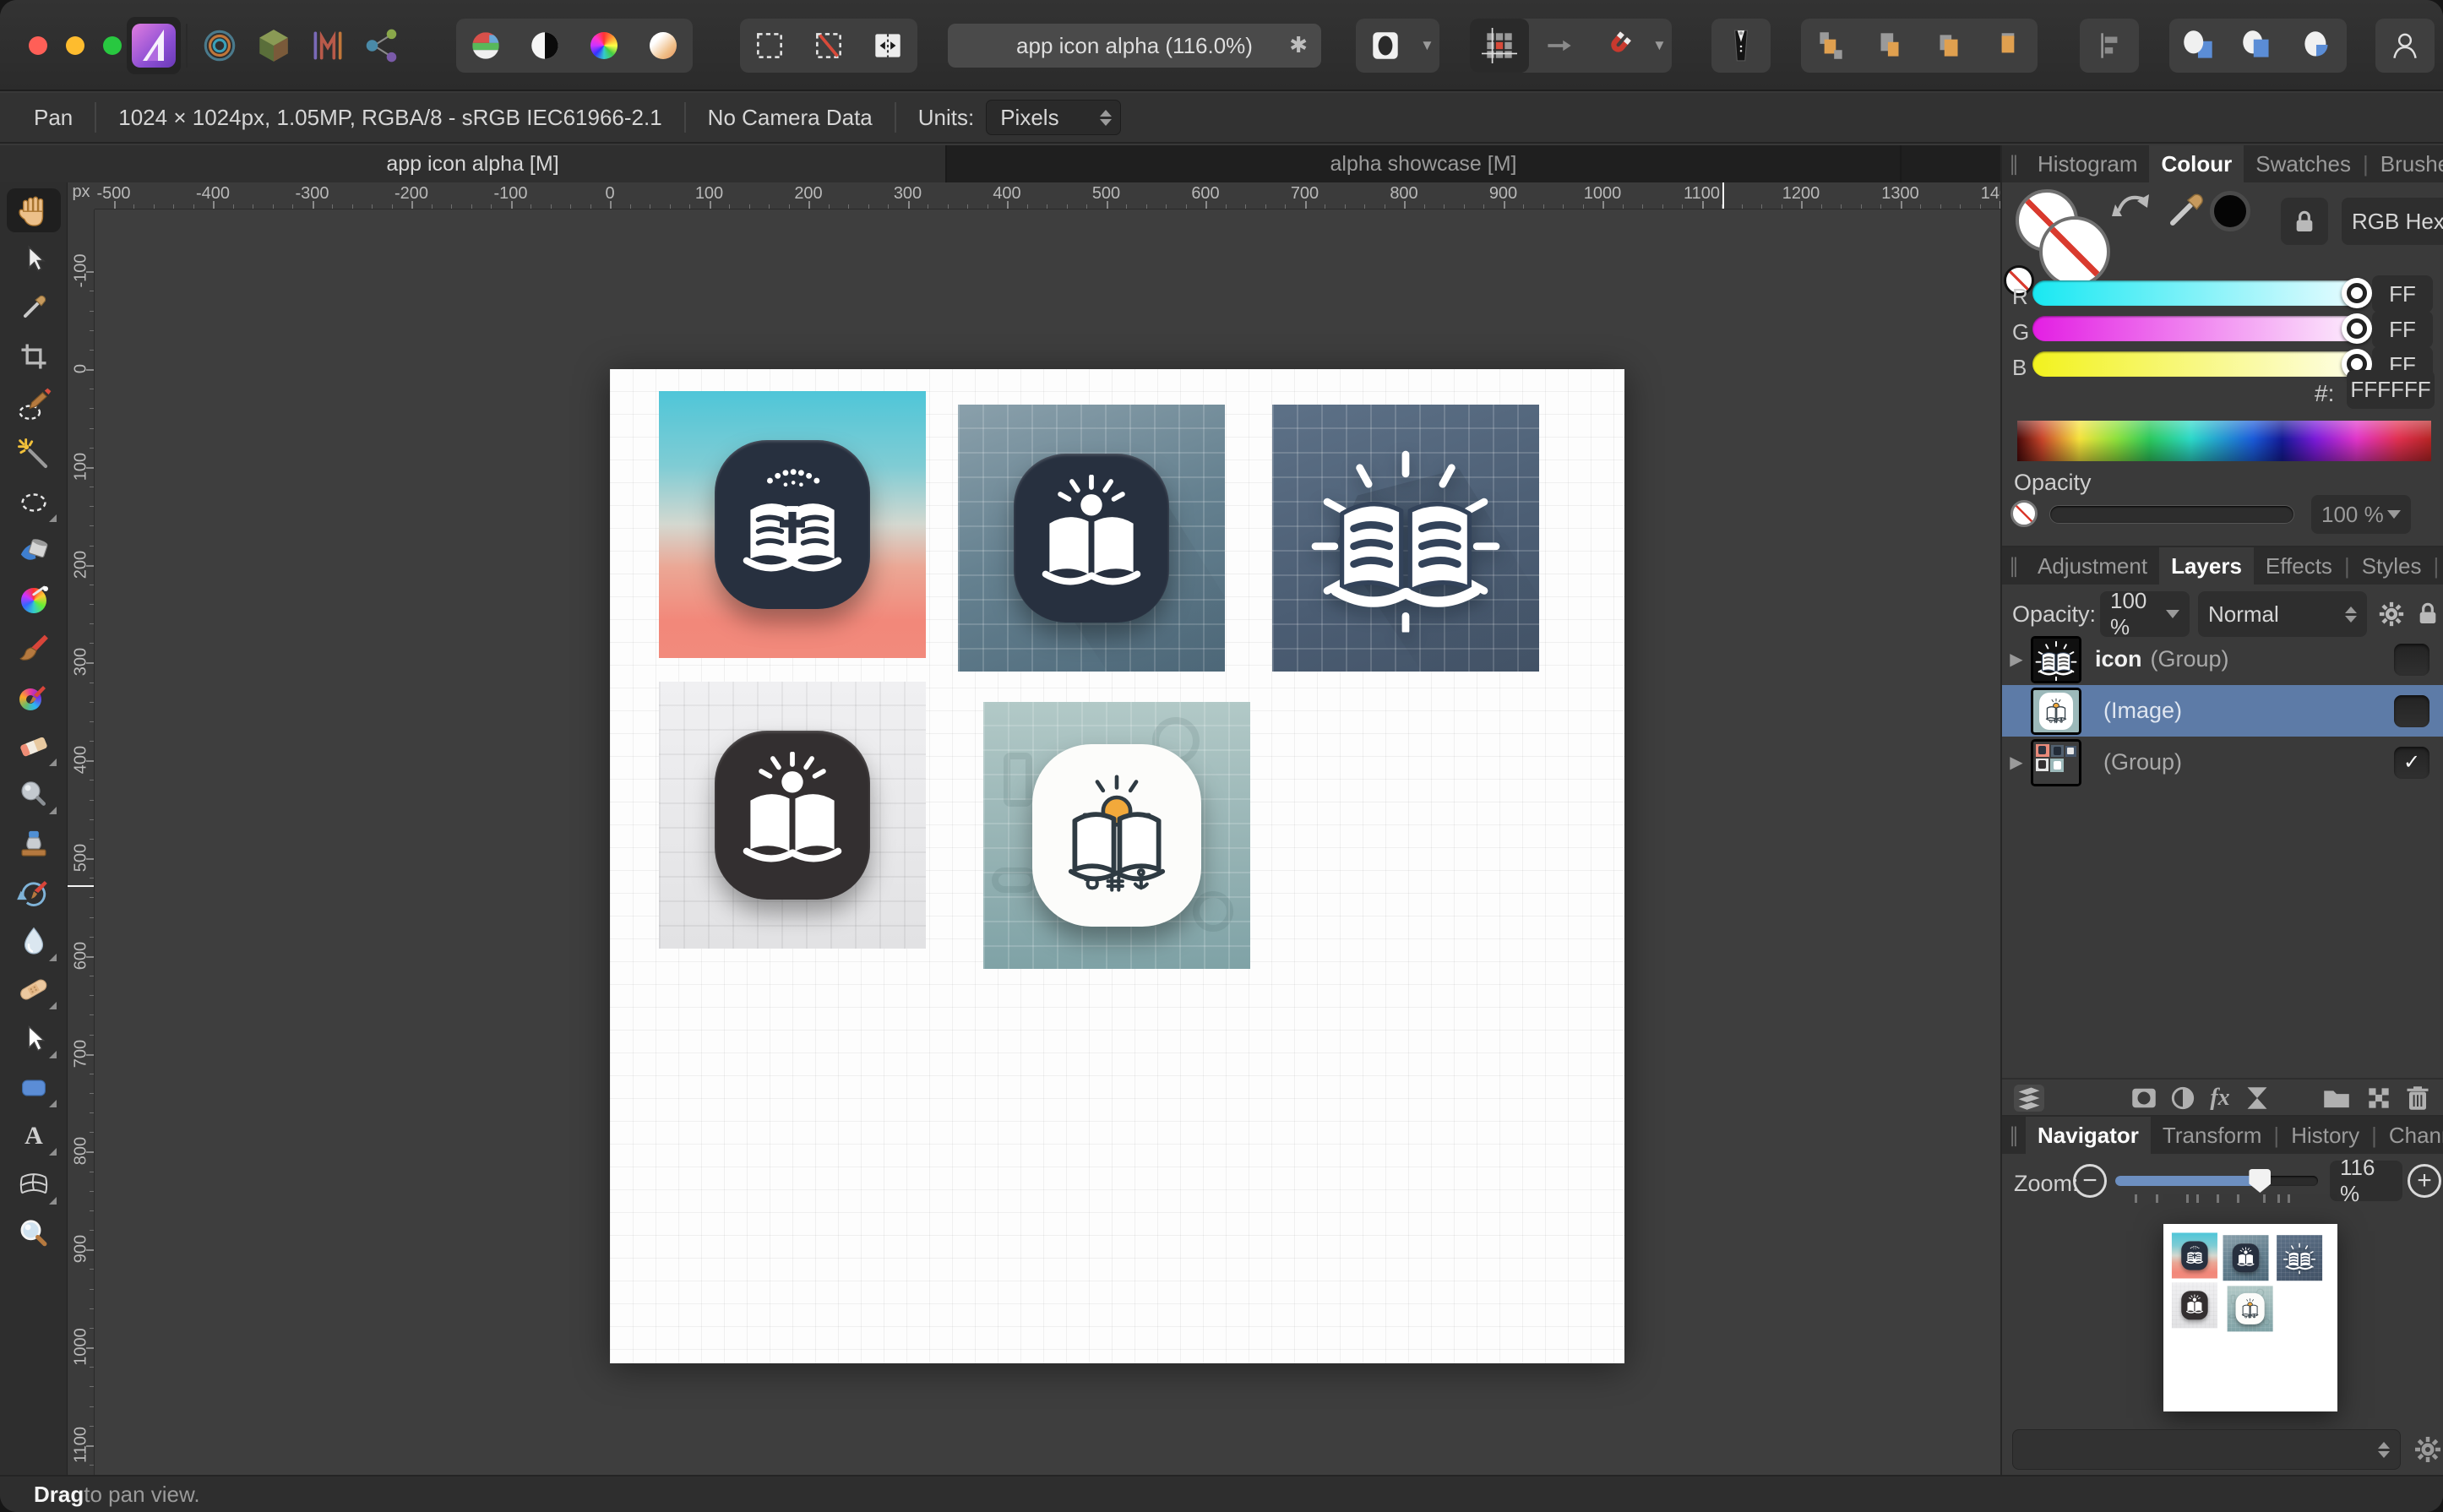 This screenshot has height=1512, width=2443. I want to click on colour-replacement-brush-tool, so click(34, 698).